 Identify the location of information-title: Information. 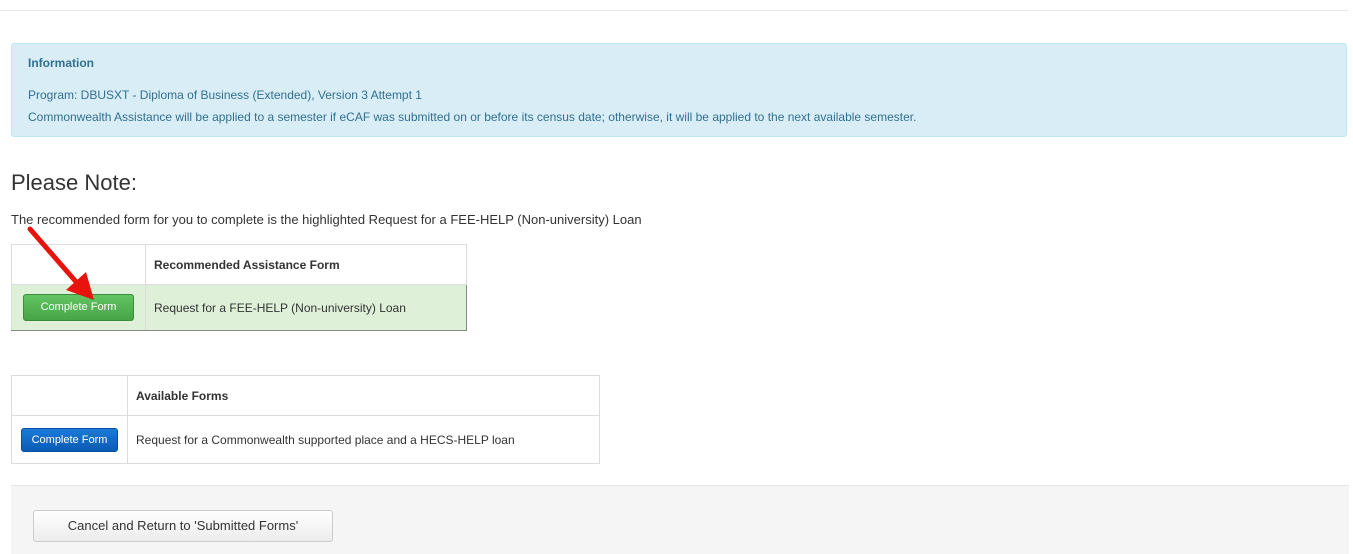
(61, 63).